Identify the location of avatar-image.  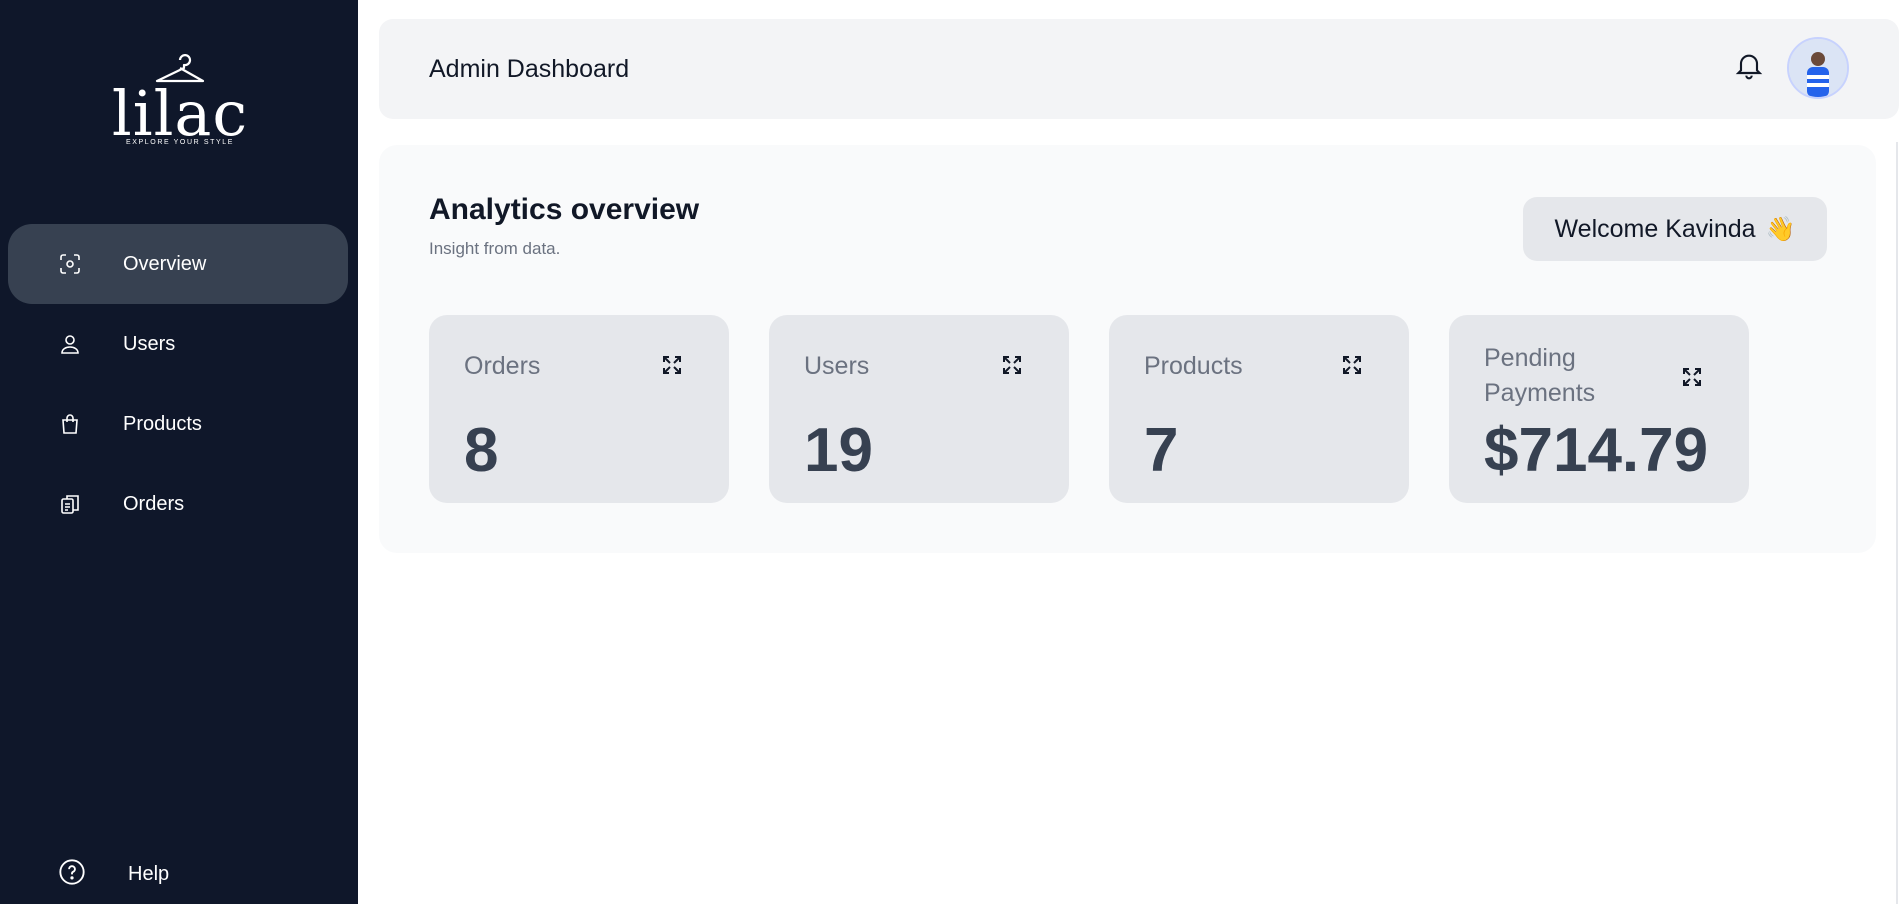
(1818, 68).